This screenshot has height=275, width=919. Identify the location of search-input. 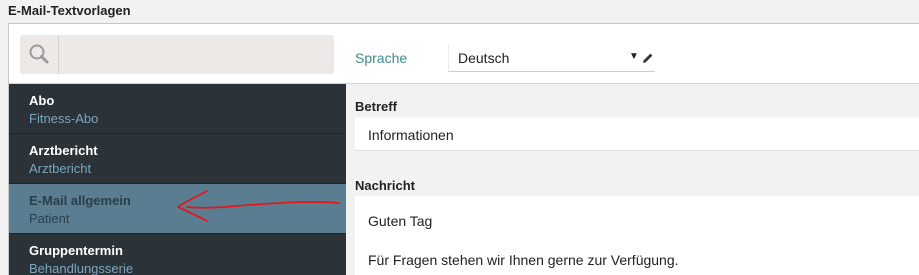
(197, 54).